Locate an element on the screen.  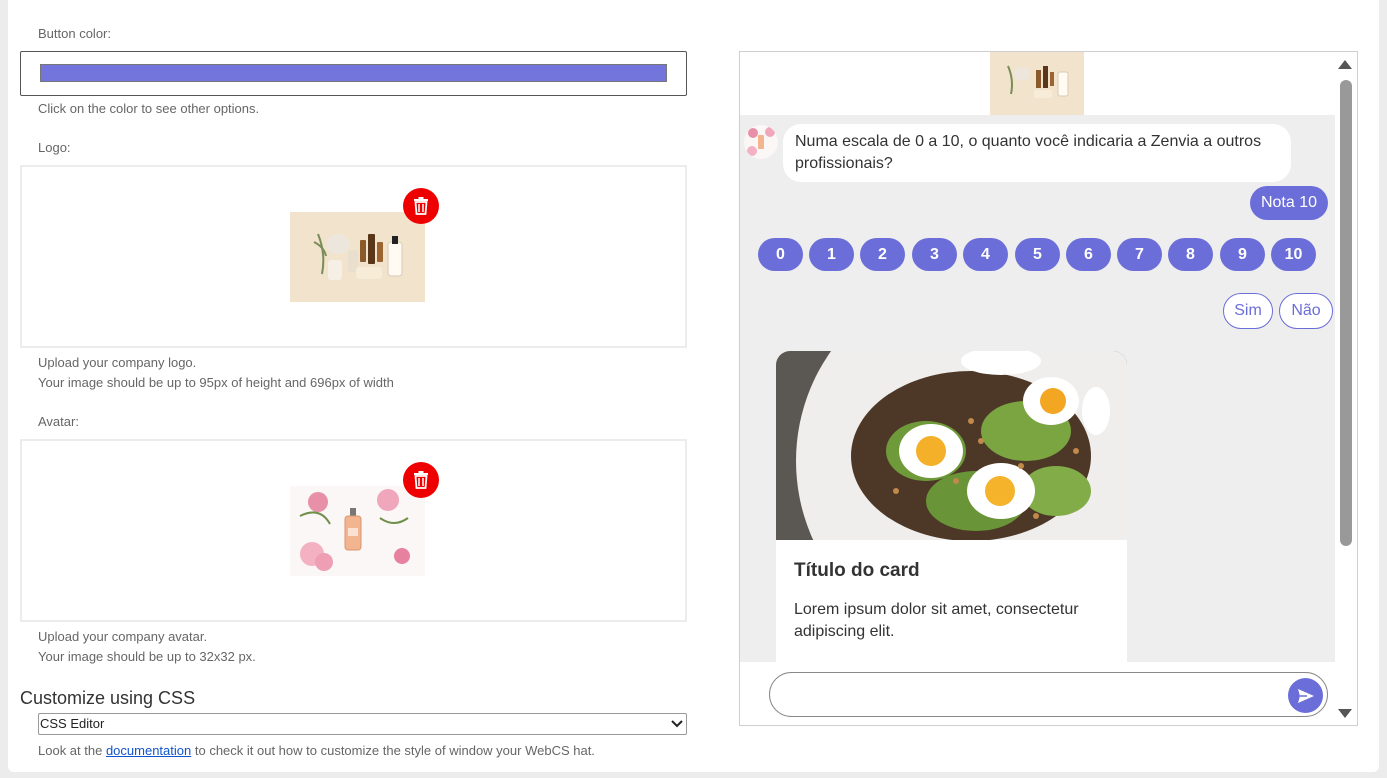
card-image is located at coordinates (951, 445).